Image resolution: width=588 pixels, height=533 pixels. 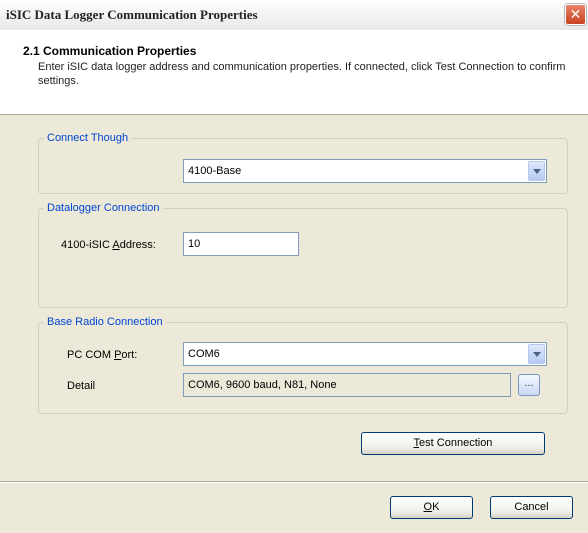 I want to click on detail-field: COM6, 9600 baud, N81, None, so click(x=347, y=385).